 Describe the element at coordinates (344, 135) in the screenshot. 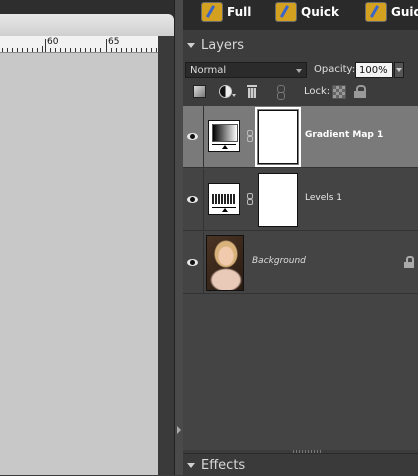

I see `layer-name: Gradient Map 1` at that location.